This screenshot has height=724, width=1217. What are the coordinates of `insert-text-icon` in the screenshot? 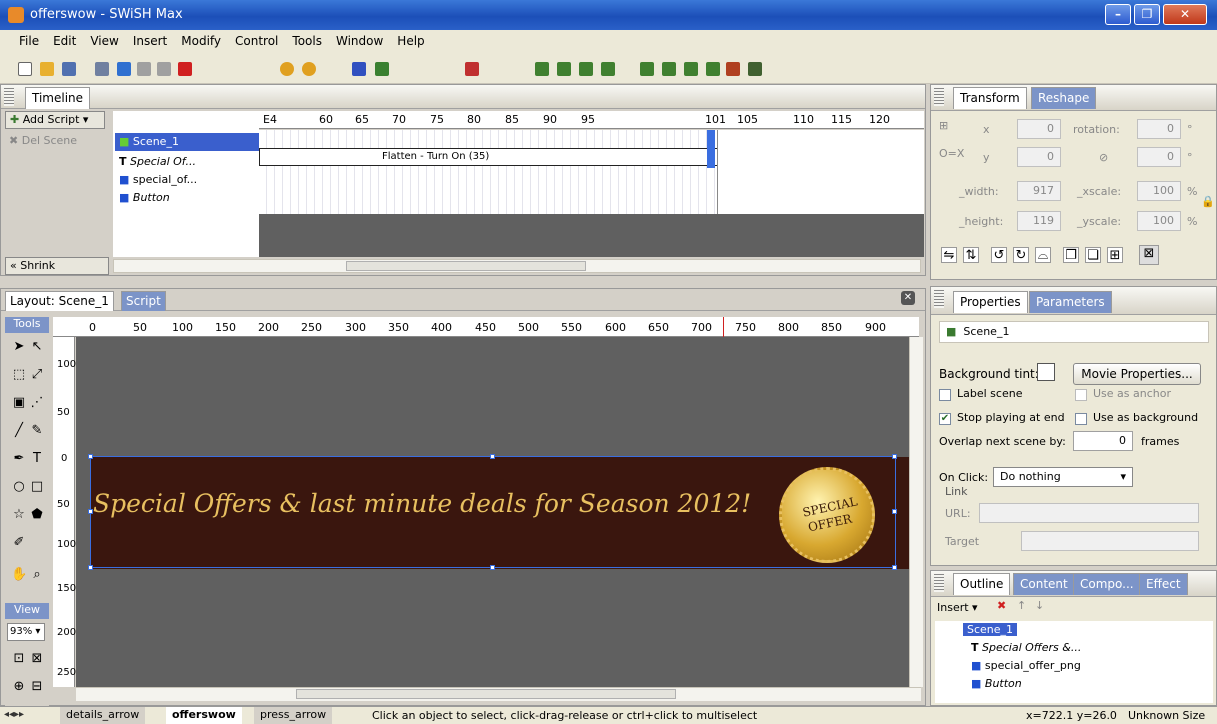 It's located at (564, 69).